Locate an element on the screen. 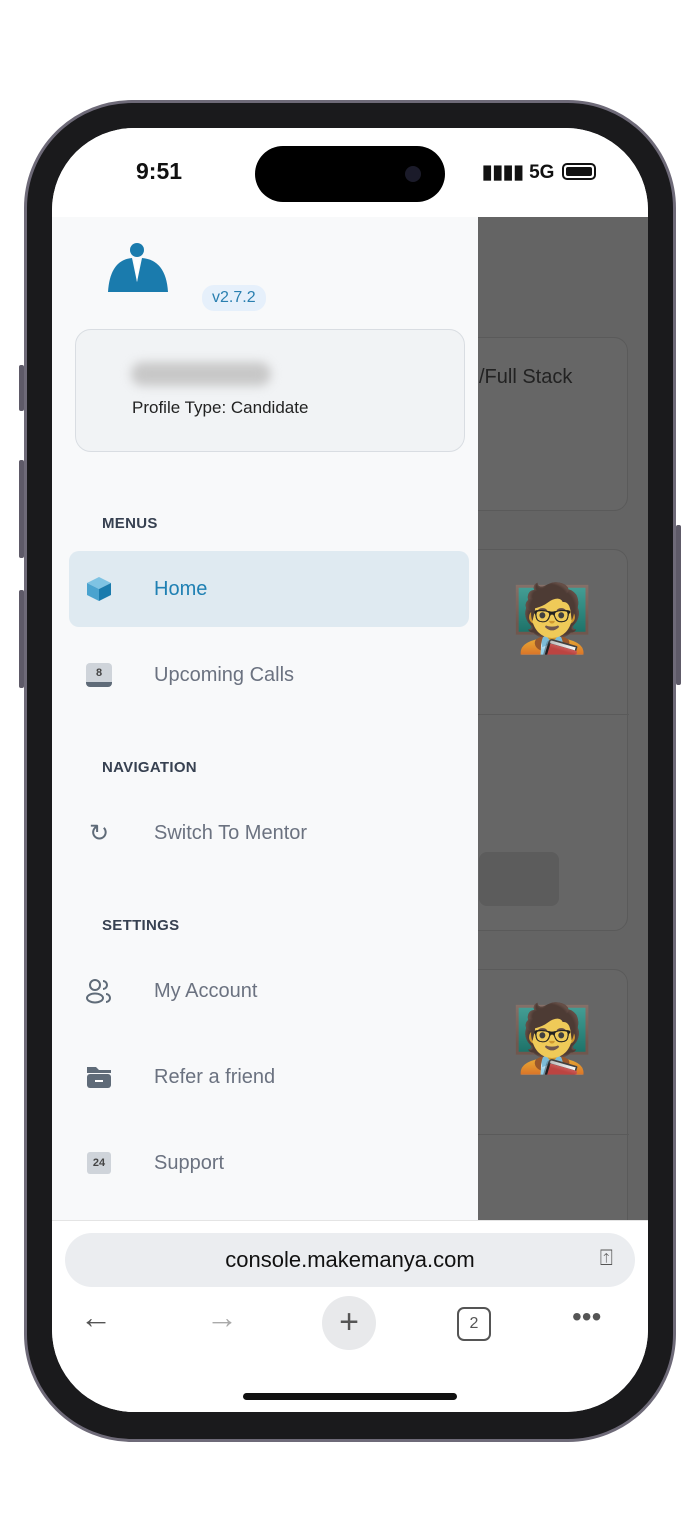  sidebar-item-home: Home is located at coordinates (269, 589).